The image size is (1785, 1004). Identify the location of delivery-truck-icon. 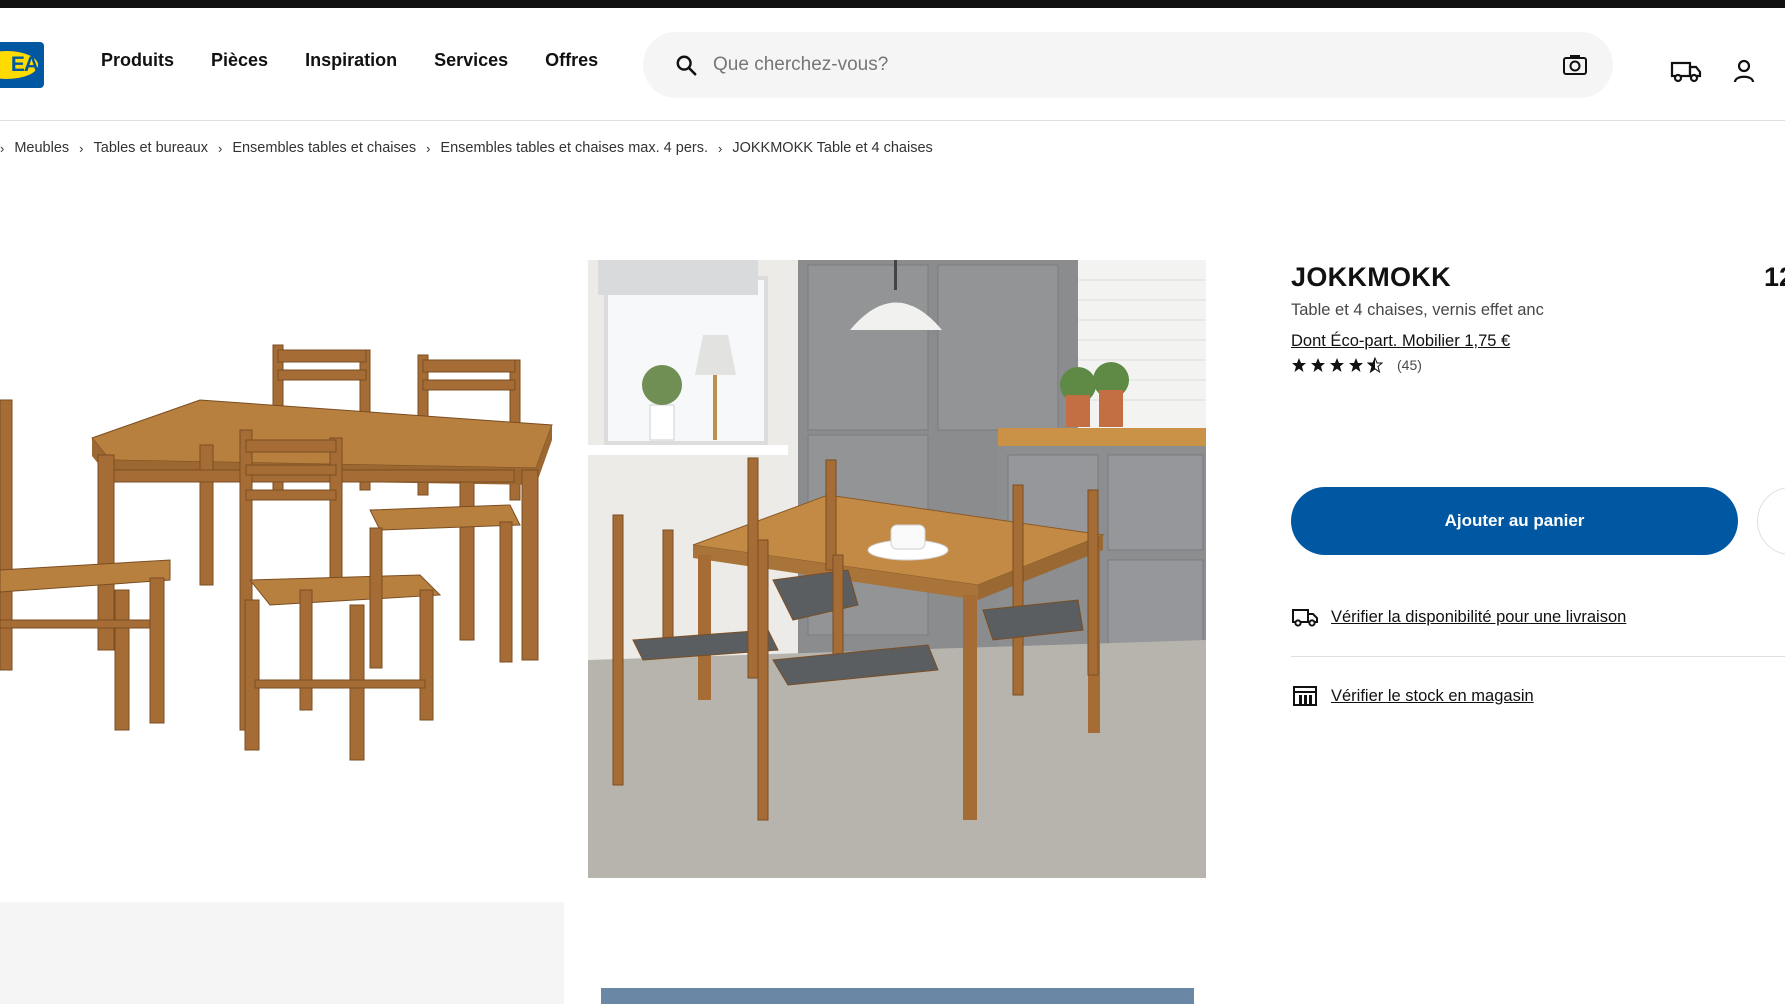
(1686, 71).